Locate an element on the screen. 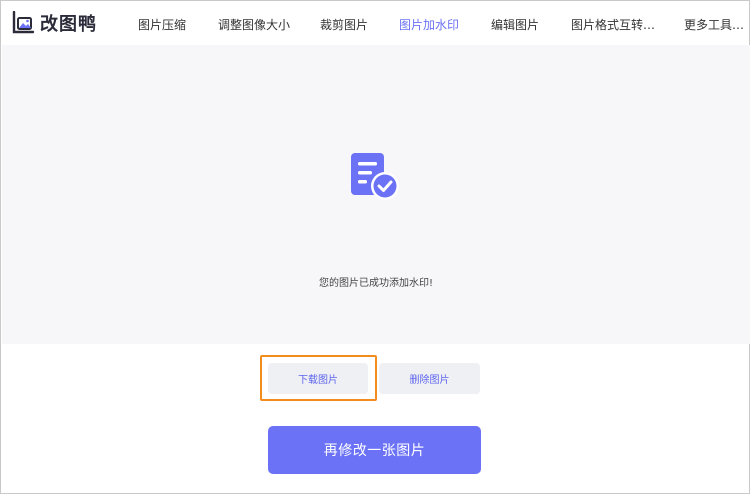 This screenshot has height=494, width=750. nav-item-watermark: 图片加水印 is located at coordinates (429, 24).